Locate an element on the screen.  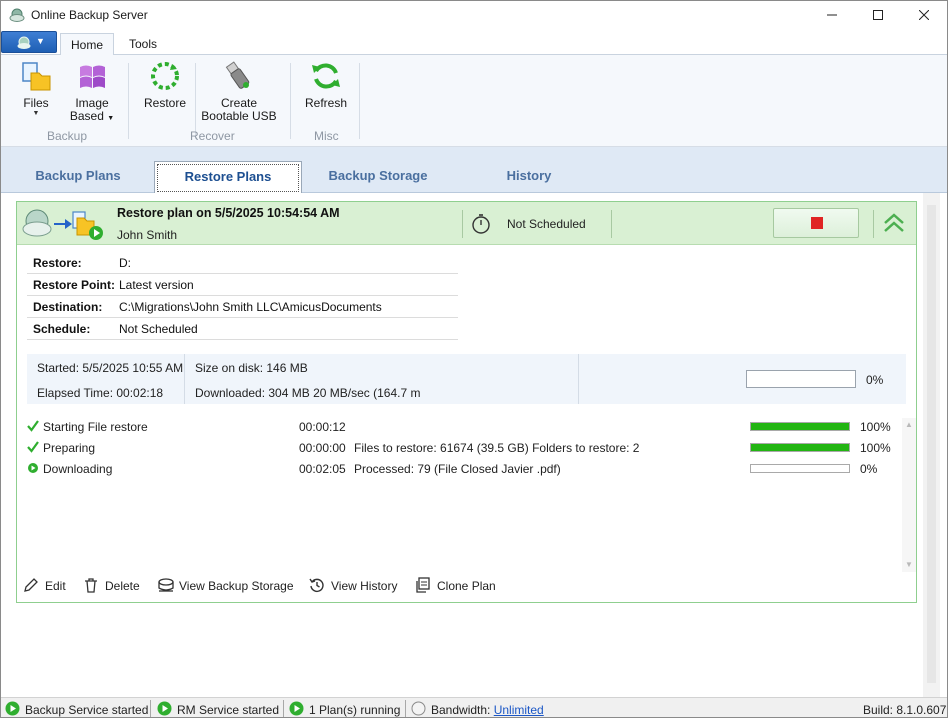
files-label: Files is located at coordinates (36, 103).